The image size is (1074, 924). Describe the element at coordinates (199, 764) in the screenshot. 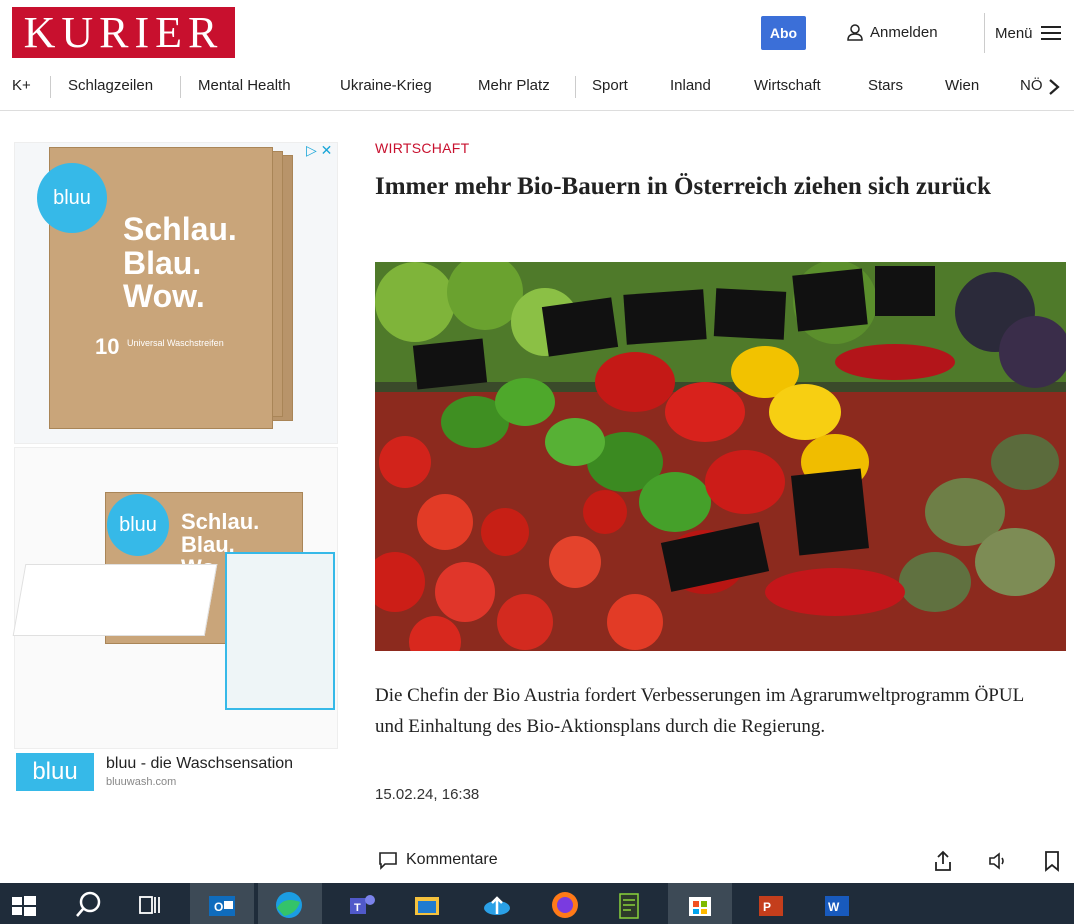

I see `ad-title: bluu - die Waschsensation` at that location.